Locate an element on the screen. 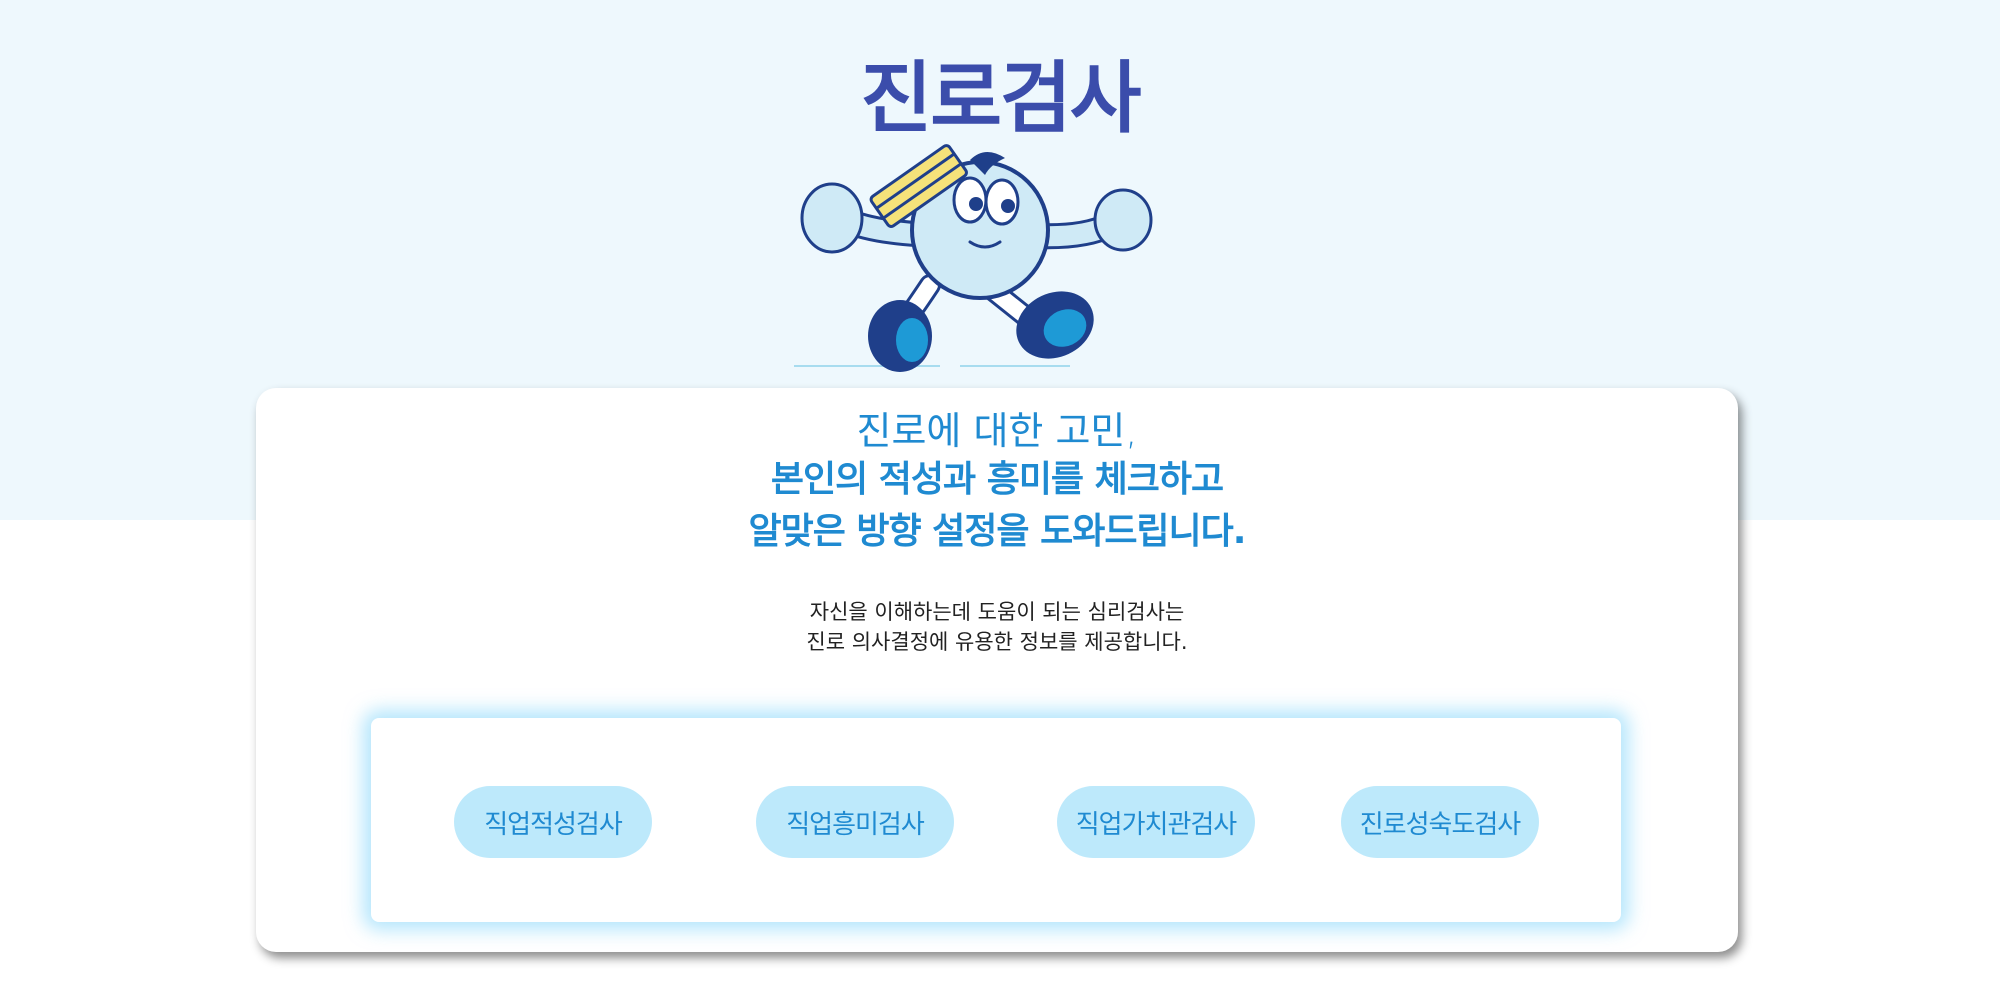  aptitude-test-button: 직업적성검사 is located at coordinates (553, 822).